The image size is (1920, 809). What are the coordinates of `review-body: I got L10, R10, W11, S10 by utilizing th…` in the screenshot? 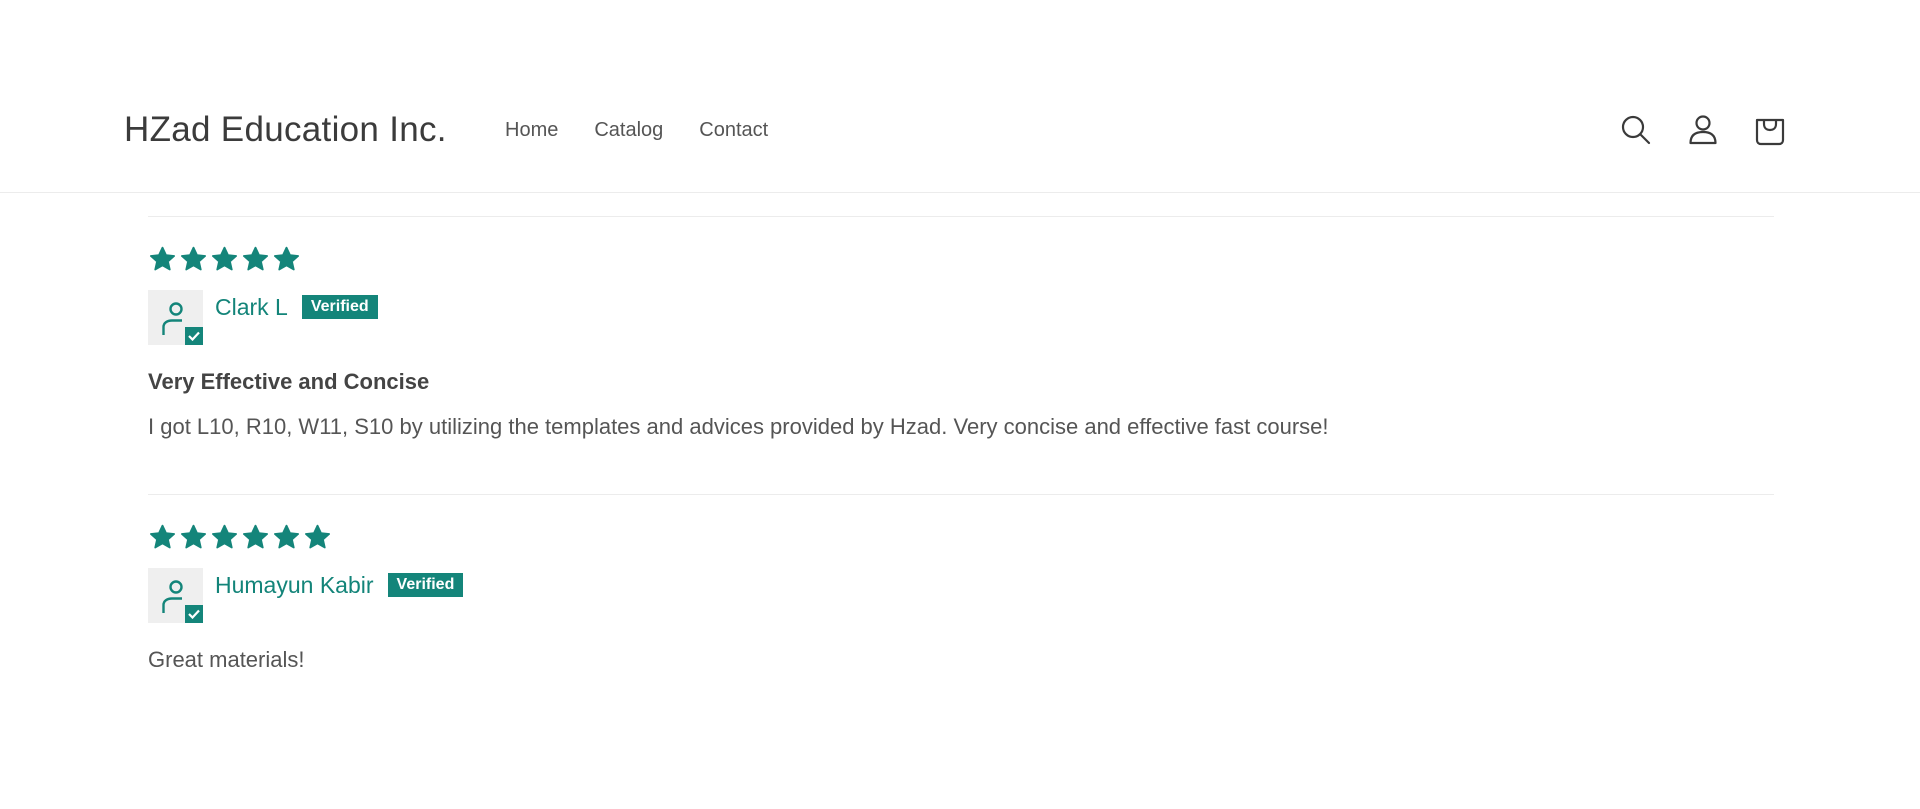 It's located at (738, 426).